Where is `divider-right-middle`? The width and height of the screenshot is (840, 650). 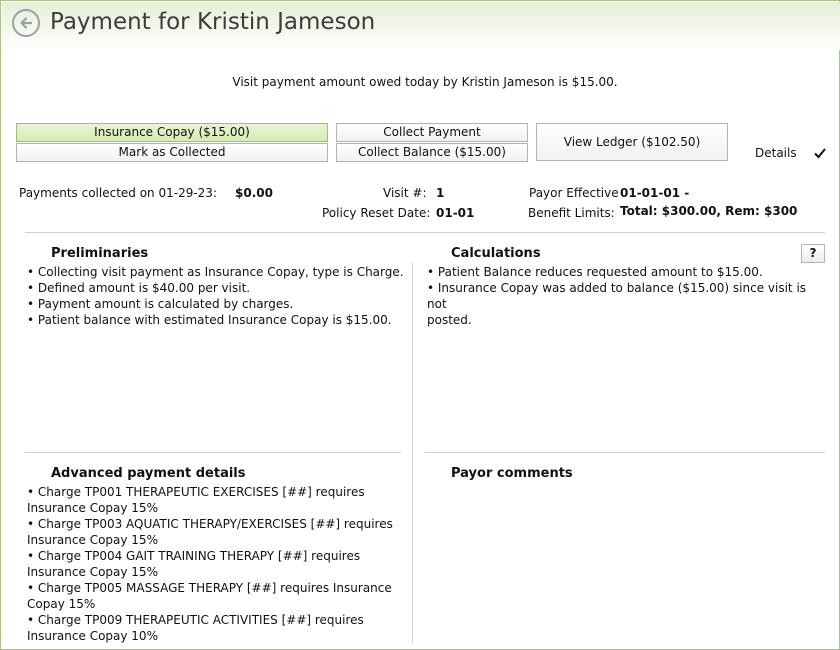
divider-right-middle is located at coordinates (625, 452).